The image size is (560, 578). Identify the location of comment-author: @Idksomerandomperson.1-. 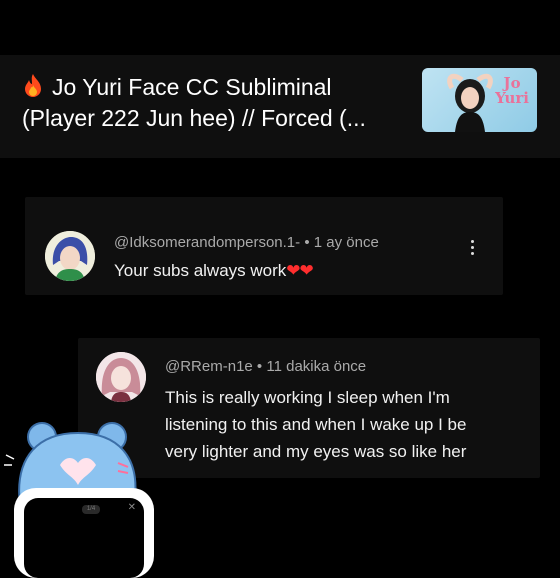
(207, 242).